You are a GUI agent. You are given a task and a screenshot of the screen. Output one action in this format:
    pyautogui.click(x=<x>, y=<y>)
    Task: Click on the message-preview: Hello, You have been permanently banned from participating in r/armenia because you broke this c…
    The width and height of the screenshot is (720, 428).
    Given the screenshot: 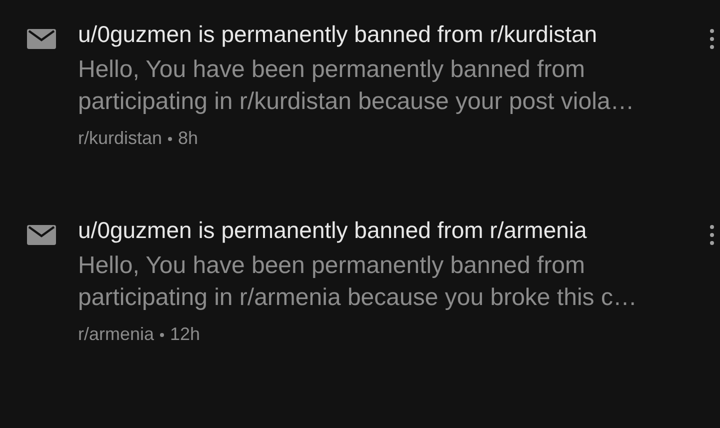 What is the action you would take?
    pyautogui.click(x=358, y=282)
    